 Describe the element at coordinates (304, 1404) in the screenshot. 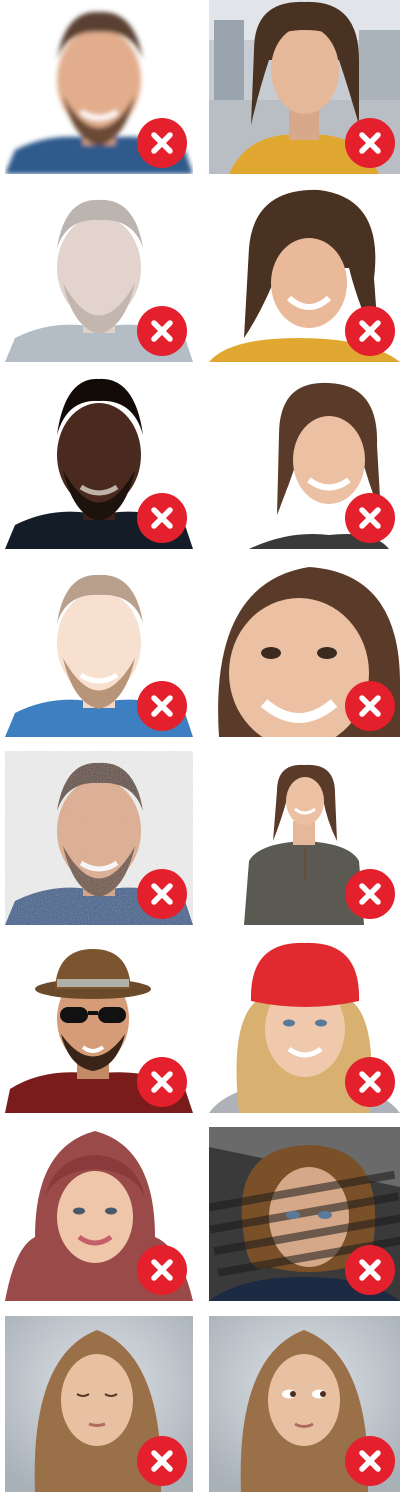

I see `photo-tile-woman-eyes-sideways` at that location.